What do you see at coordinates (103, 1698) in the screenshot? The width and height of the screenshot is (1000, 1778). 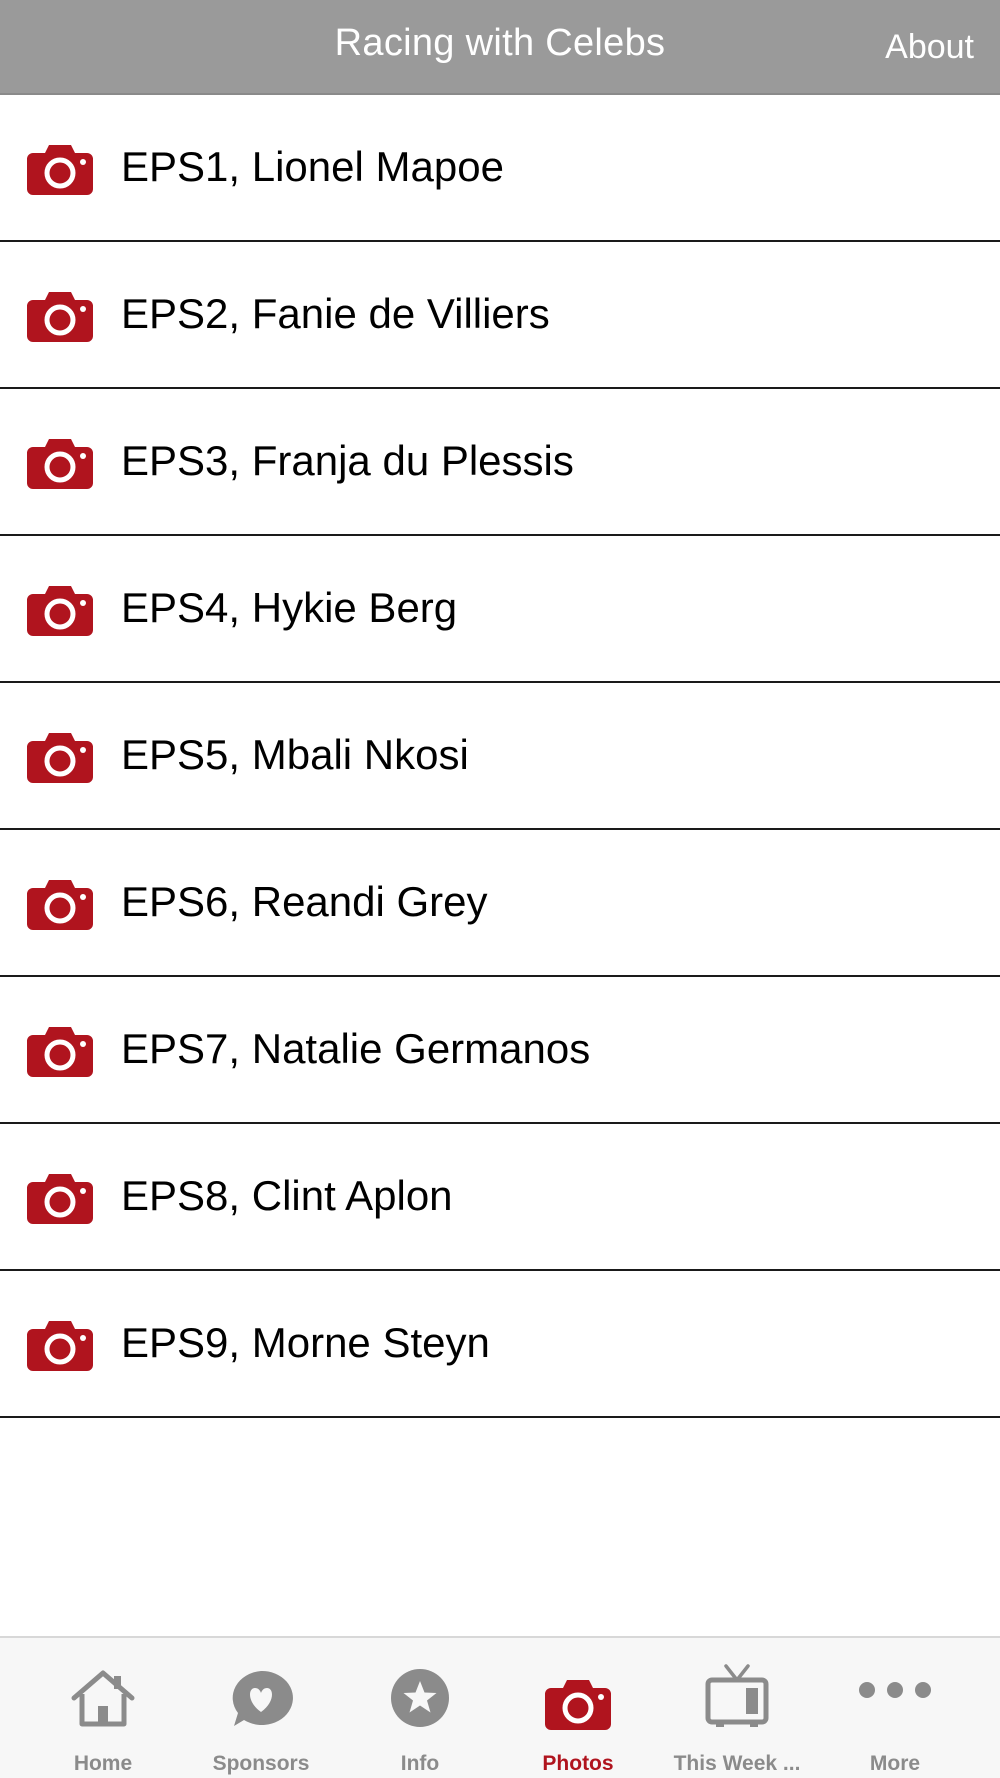 I see `home-icon` at bounding box center [103, 1698].